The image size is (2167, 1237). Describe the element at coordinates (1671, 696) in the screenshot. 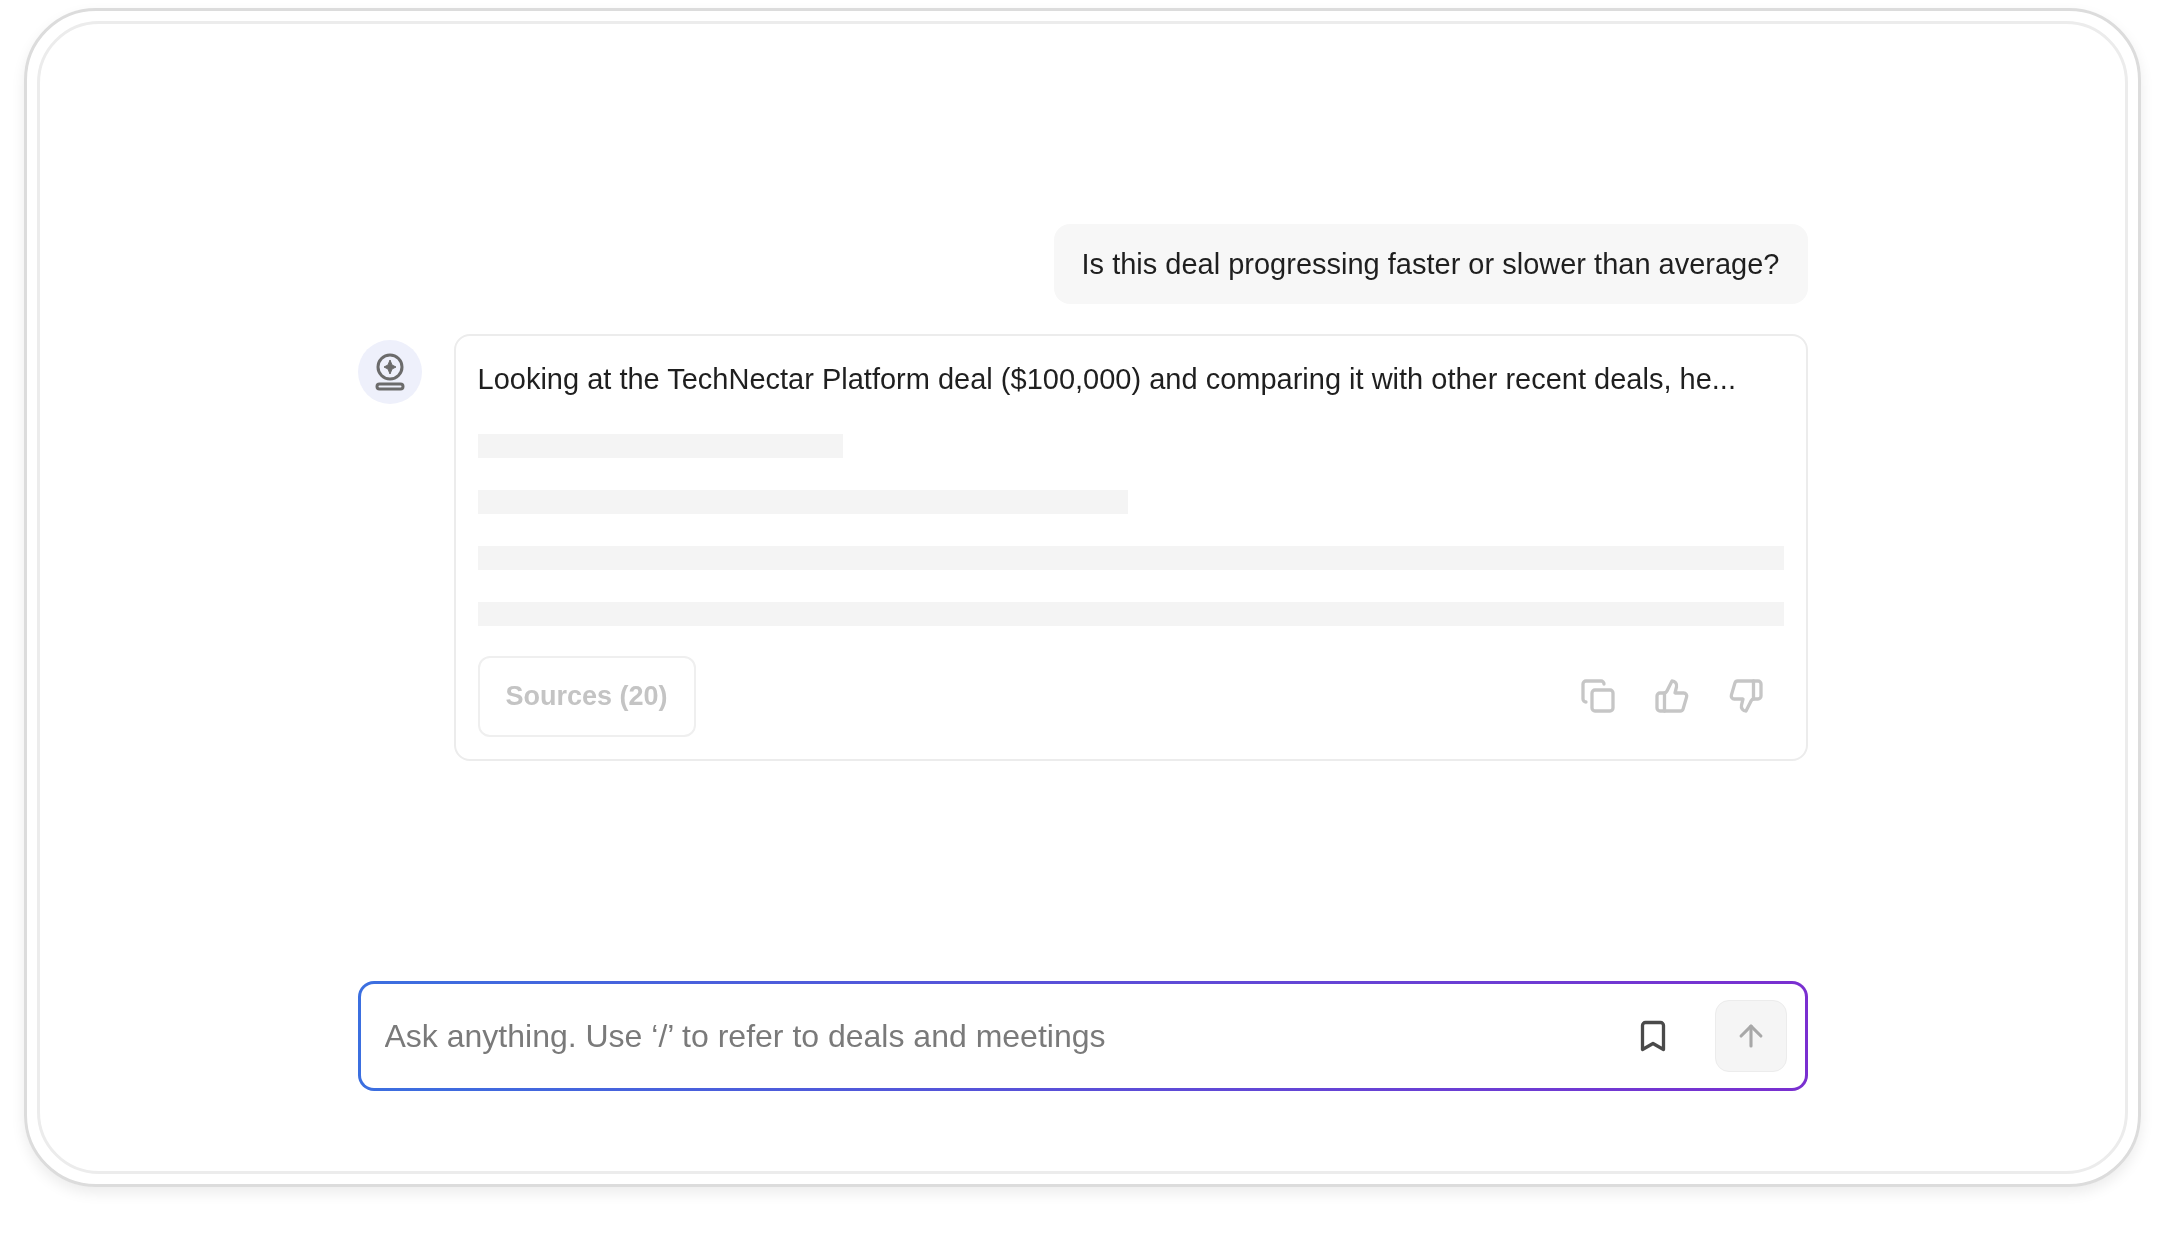

I see `thumbs-up-icon` at that location.